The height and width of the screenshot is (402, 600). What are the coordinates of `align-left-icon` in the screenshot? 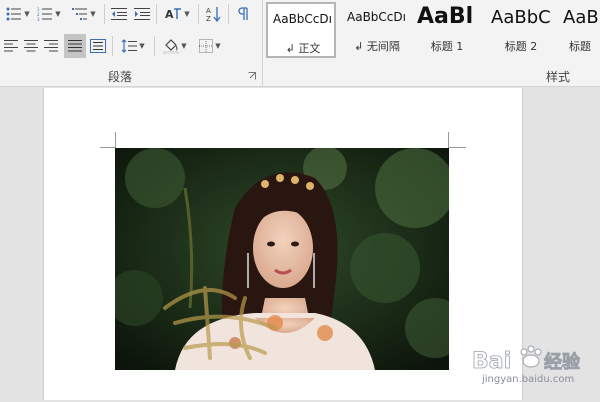 It's located at (11, 46).